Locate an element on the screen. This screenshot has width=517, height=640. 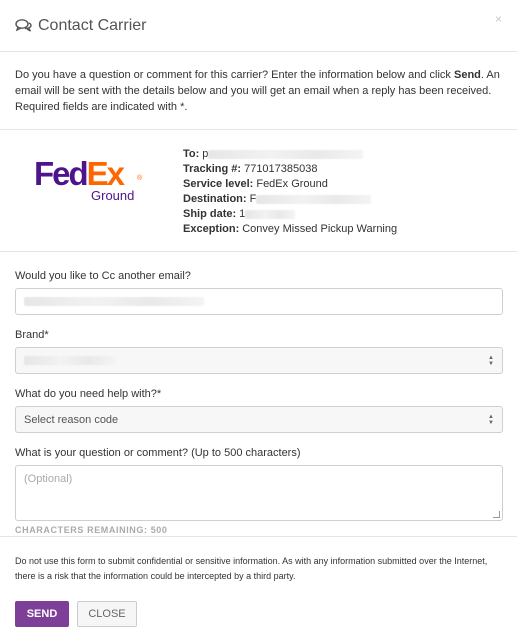
detail-exception: Exception: Convey Missed Pickup Warning is located at coordinates (290, 229).